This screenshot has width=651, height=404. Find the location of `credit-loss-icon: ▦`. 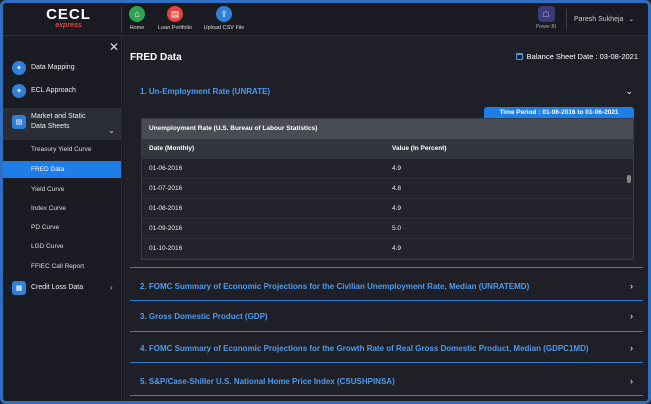

credit-loss-icon: ▦ is located at coordinates (19, 288).